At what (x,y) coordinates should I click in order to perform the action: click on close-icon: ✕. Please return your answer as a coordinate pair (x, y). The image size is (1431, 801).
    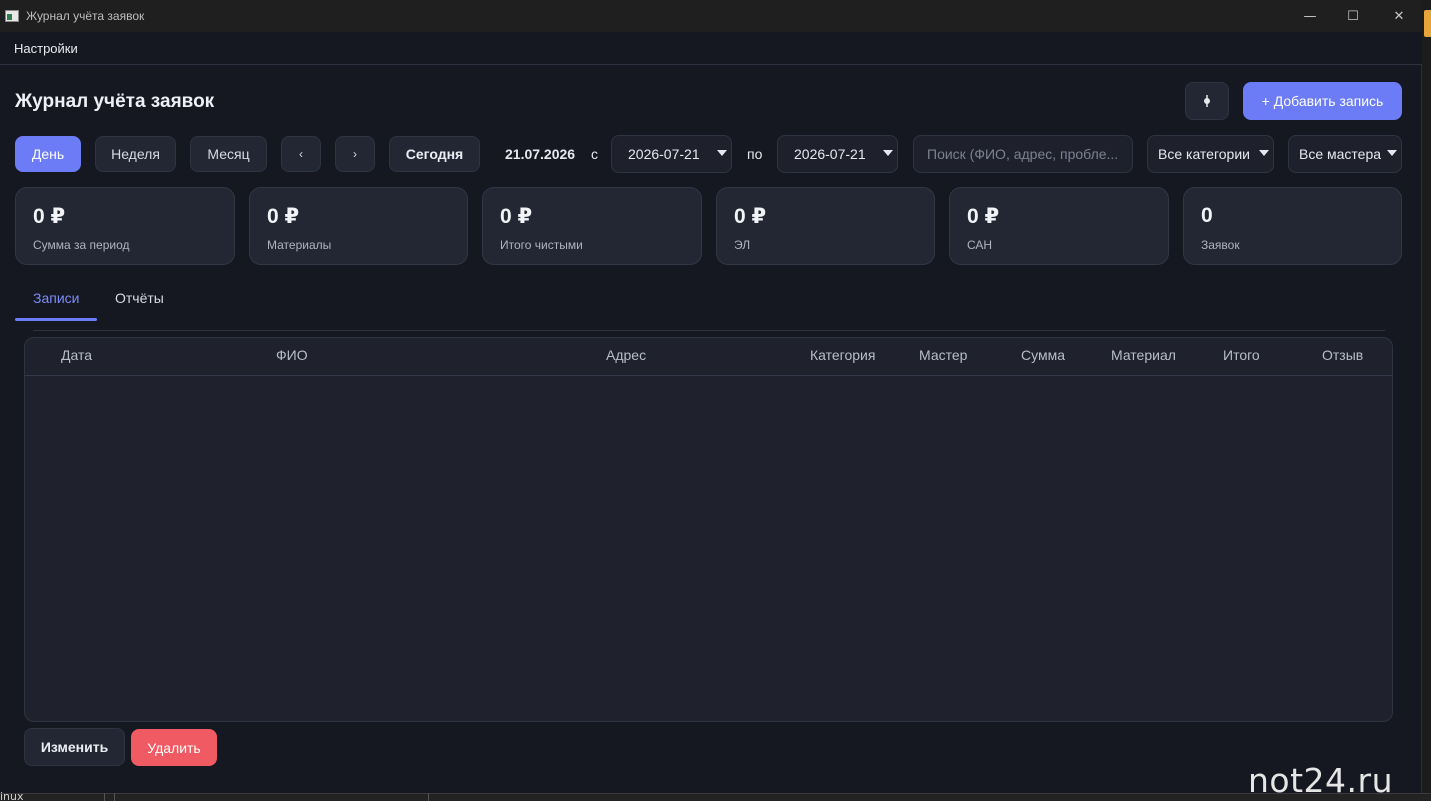
    Looking at the image, I should click on (1399, 16).